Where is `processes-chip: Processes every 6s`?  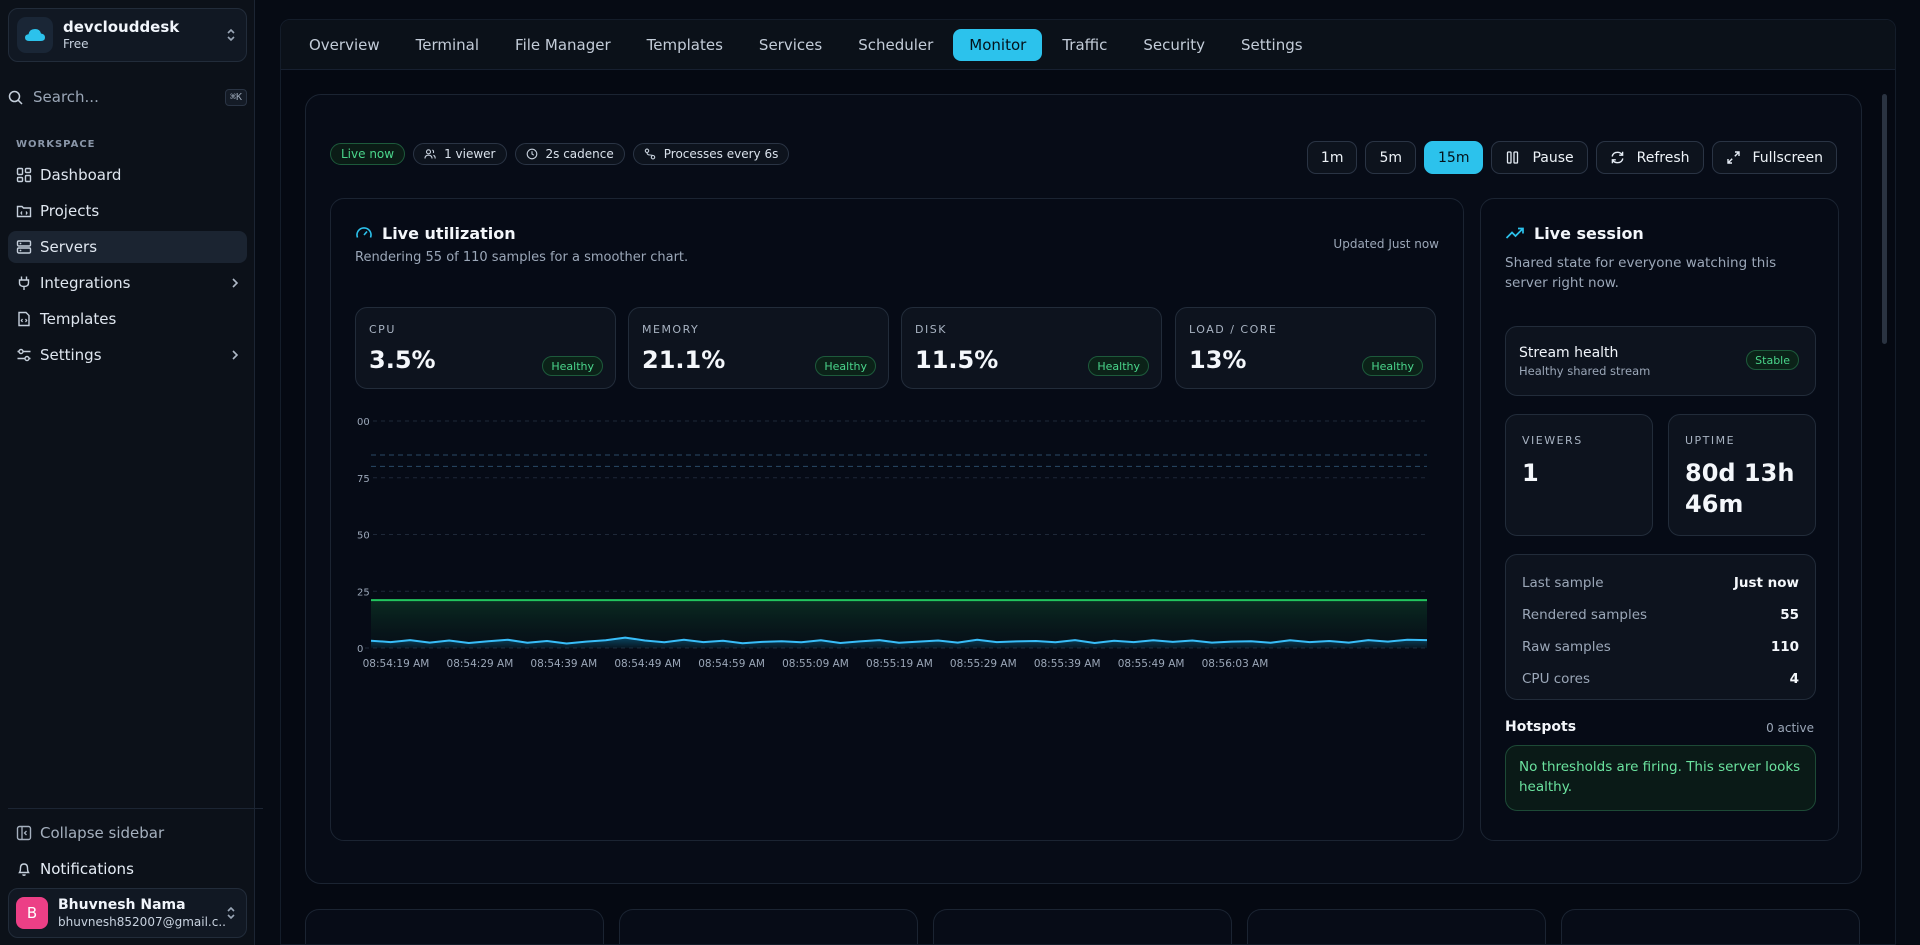 processes-chip: Processes every 6s is located at coordinates (711, 154).